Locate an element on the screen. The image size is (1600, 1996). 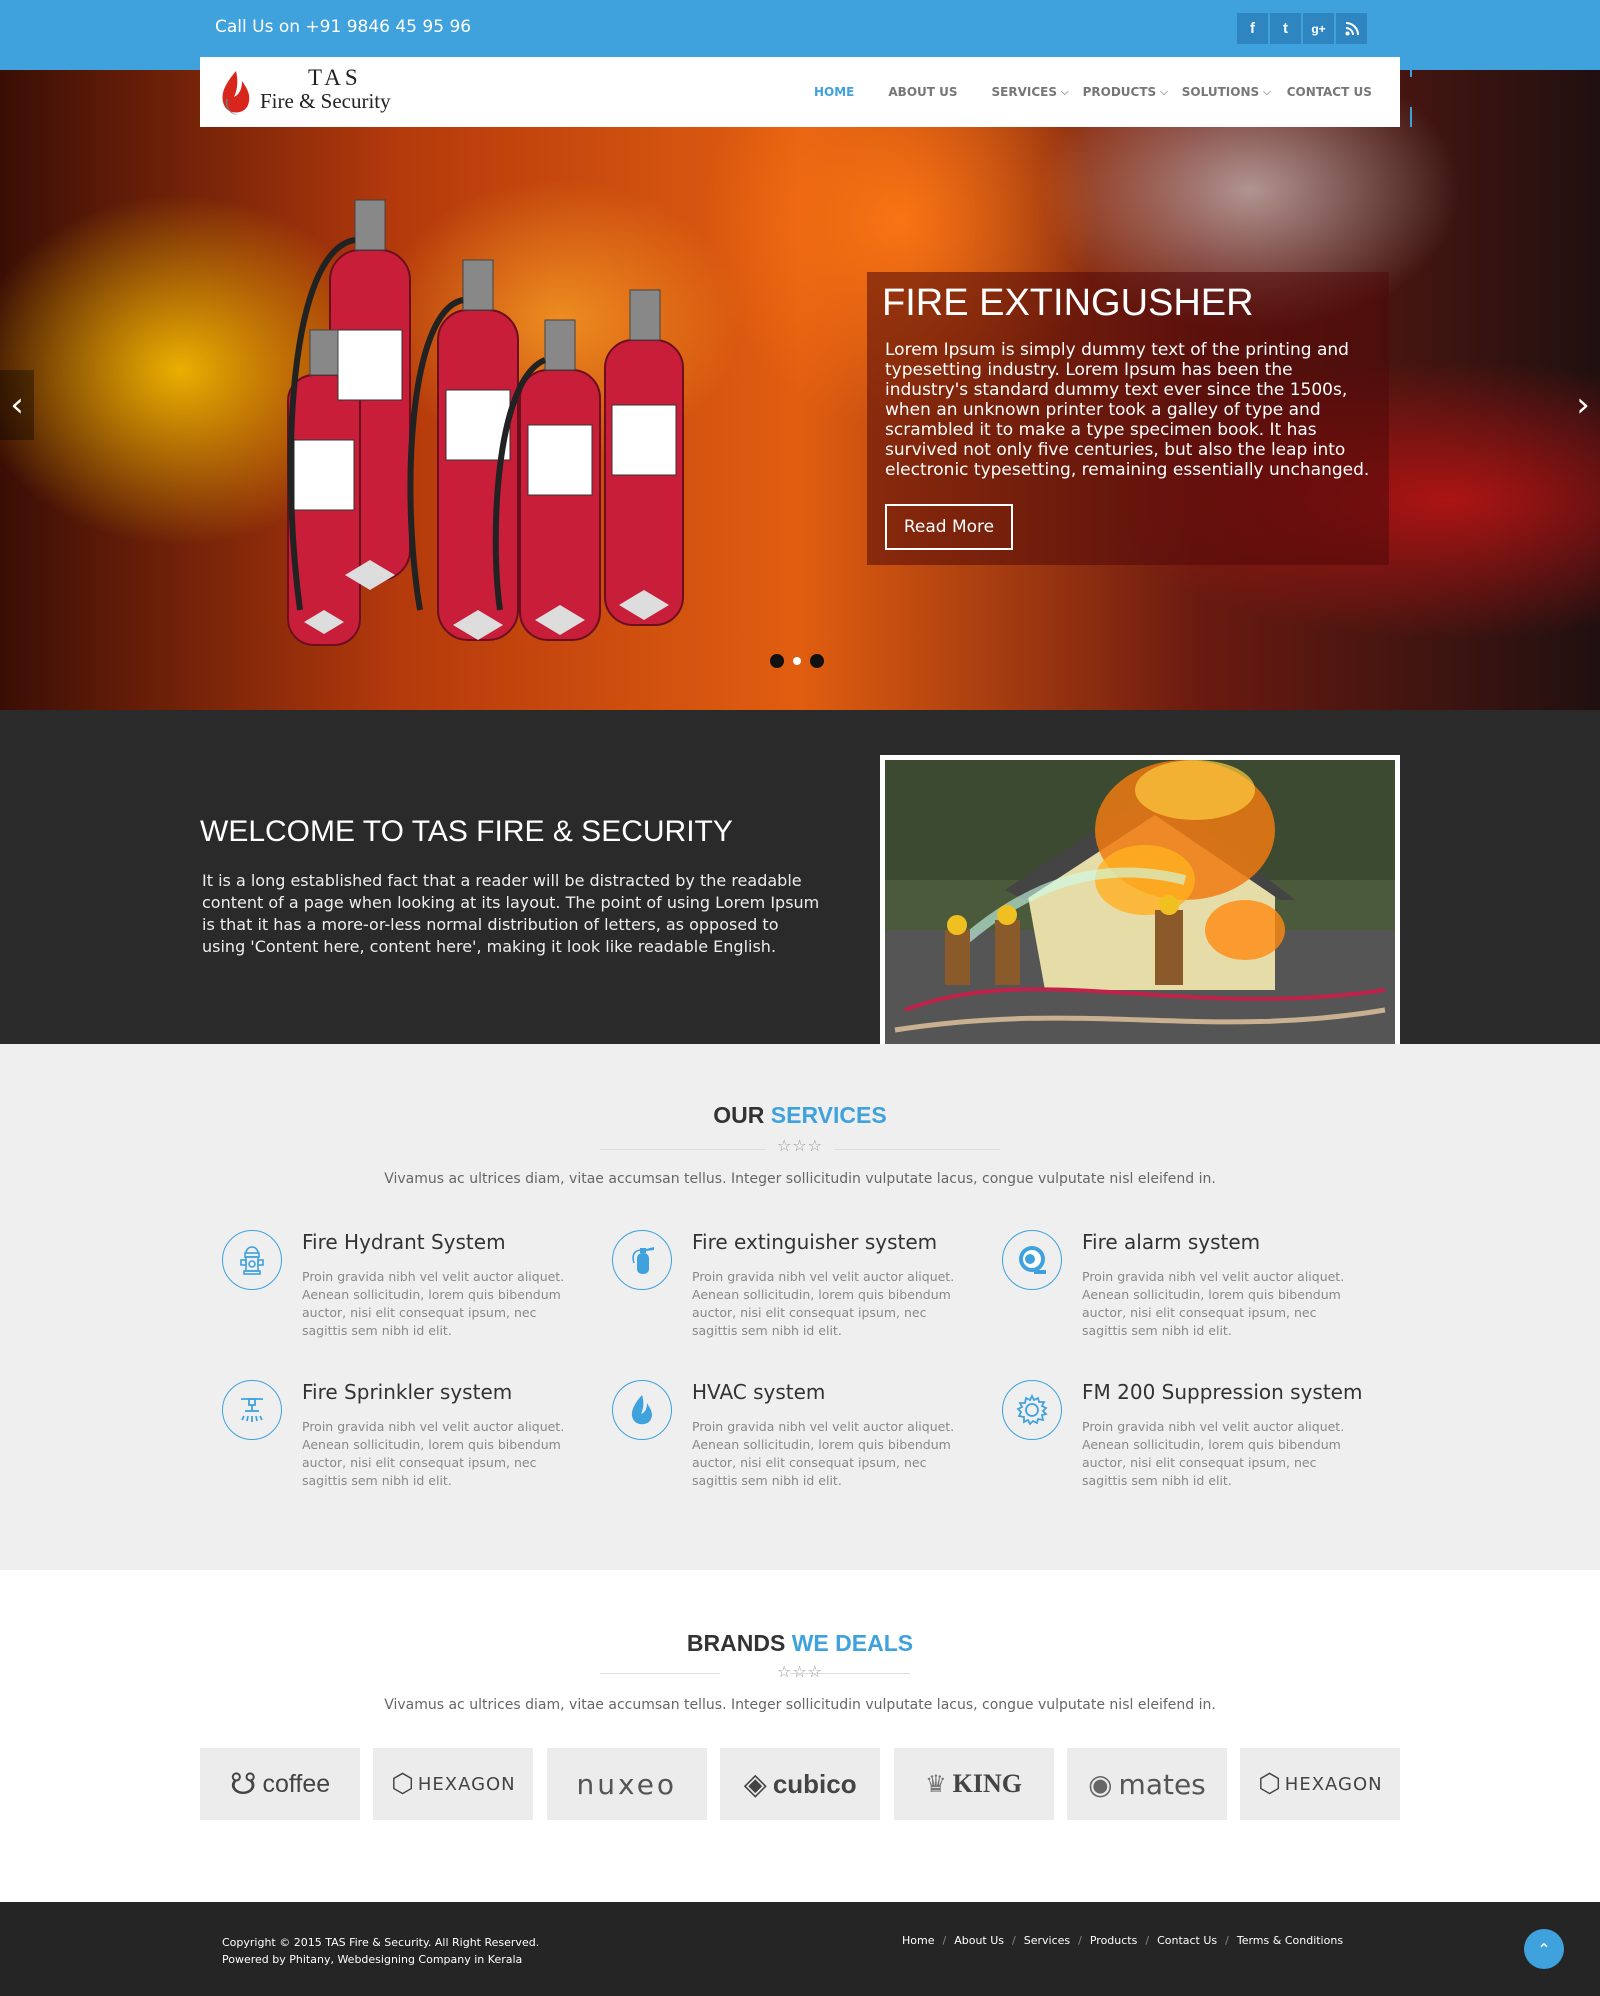
service-title: Fire Hydrant System is located at coordinates (404, 1242).